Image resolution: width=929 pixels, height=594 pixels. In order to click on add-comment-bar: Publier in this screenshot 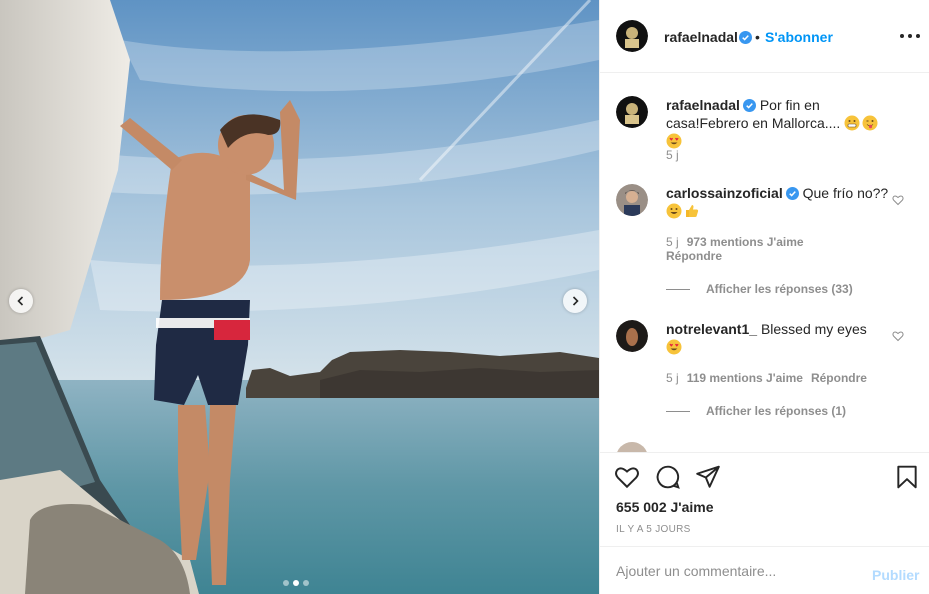, I will do `click(764, 570)`.